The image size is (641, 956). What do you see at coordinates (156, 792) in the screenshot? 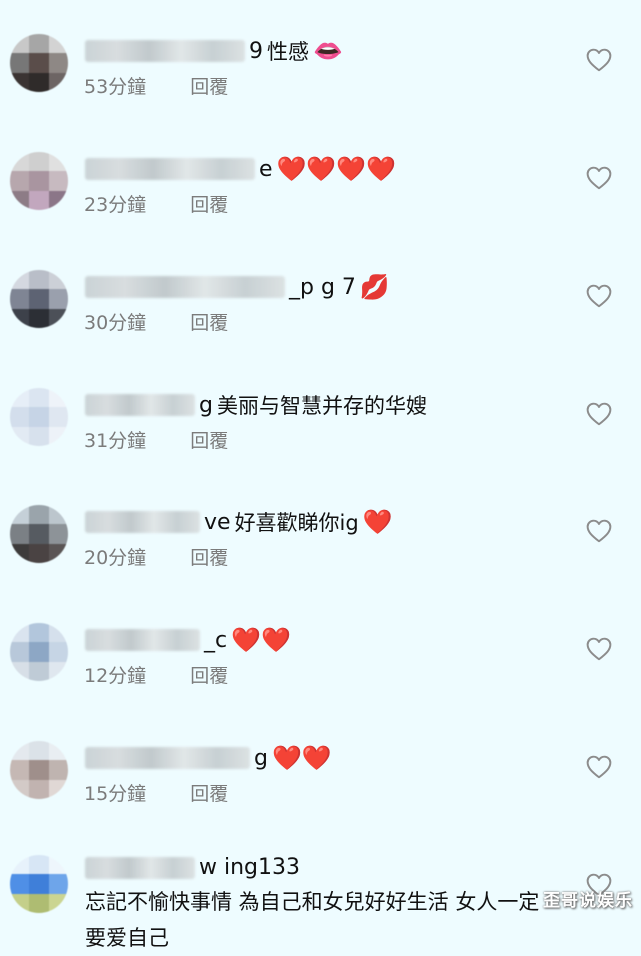
I see `comment-meta: 15分鐘 回覆` at bounding box center [156, 792].